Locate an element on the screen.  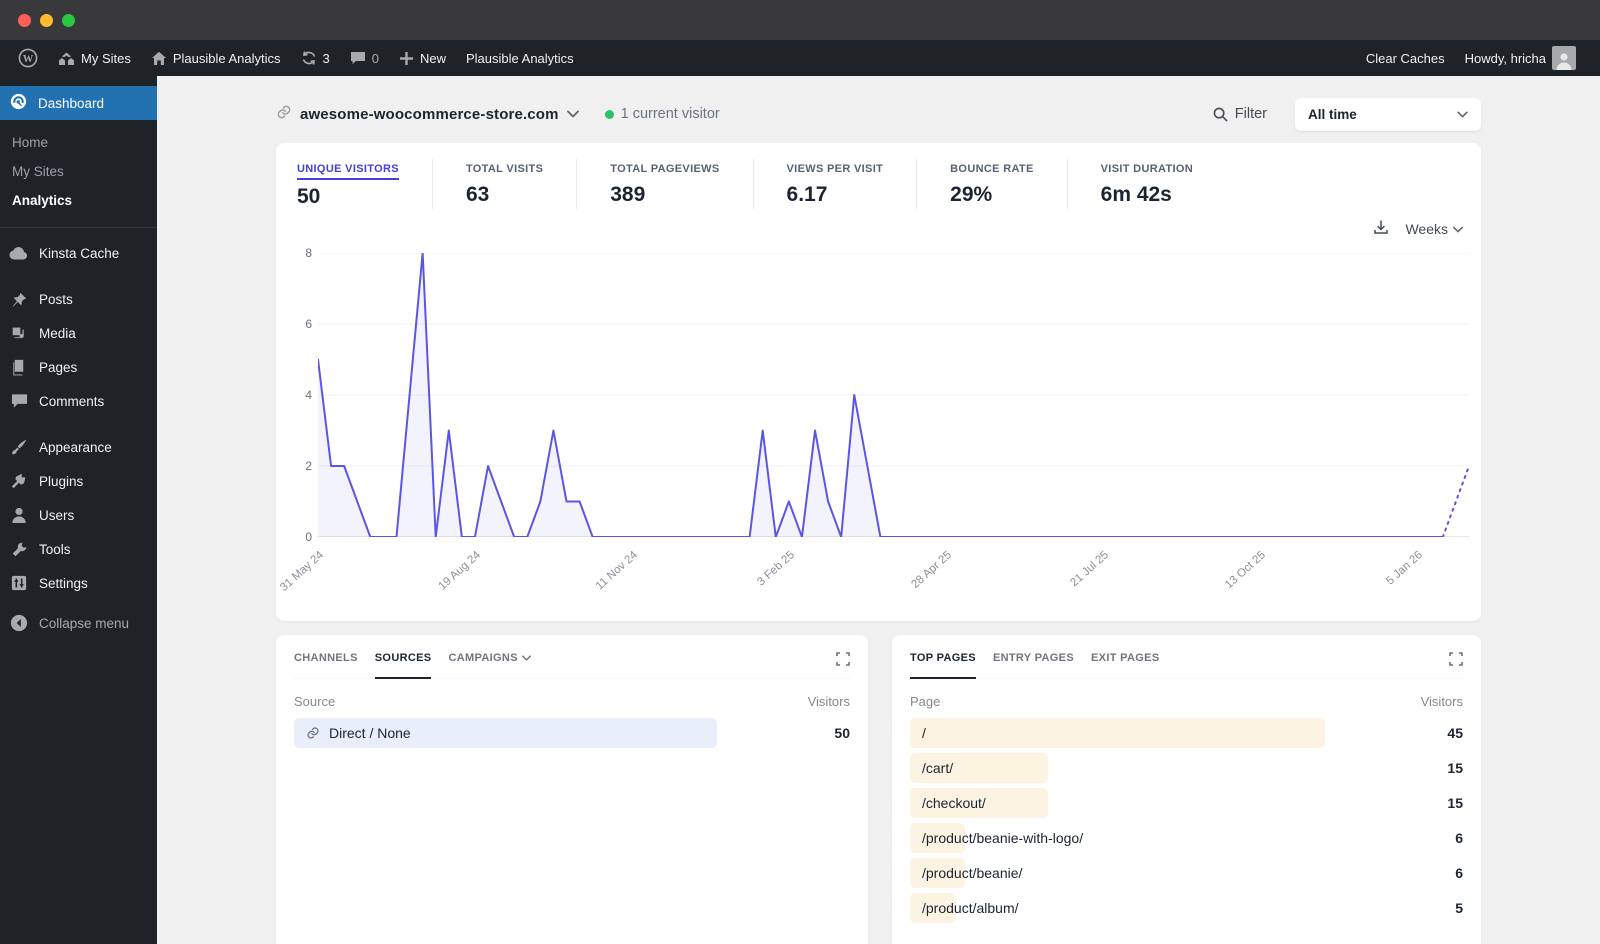
page-row: /product/album/ 5 is located at coordinates (1186, 908).